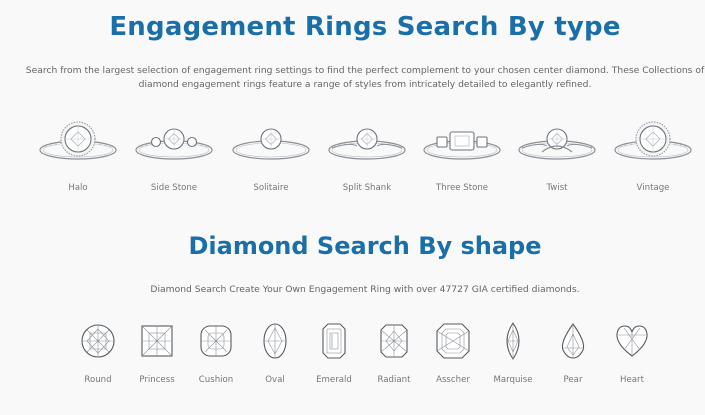 This screenshot has width=705, height=415. Describe the element at coordinates (98, 341) in the screenshot. I see `round-diamond-icon` at that location.